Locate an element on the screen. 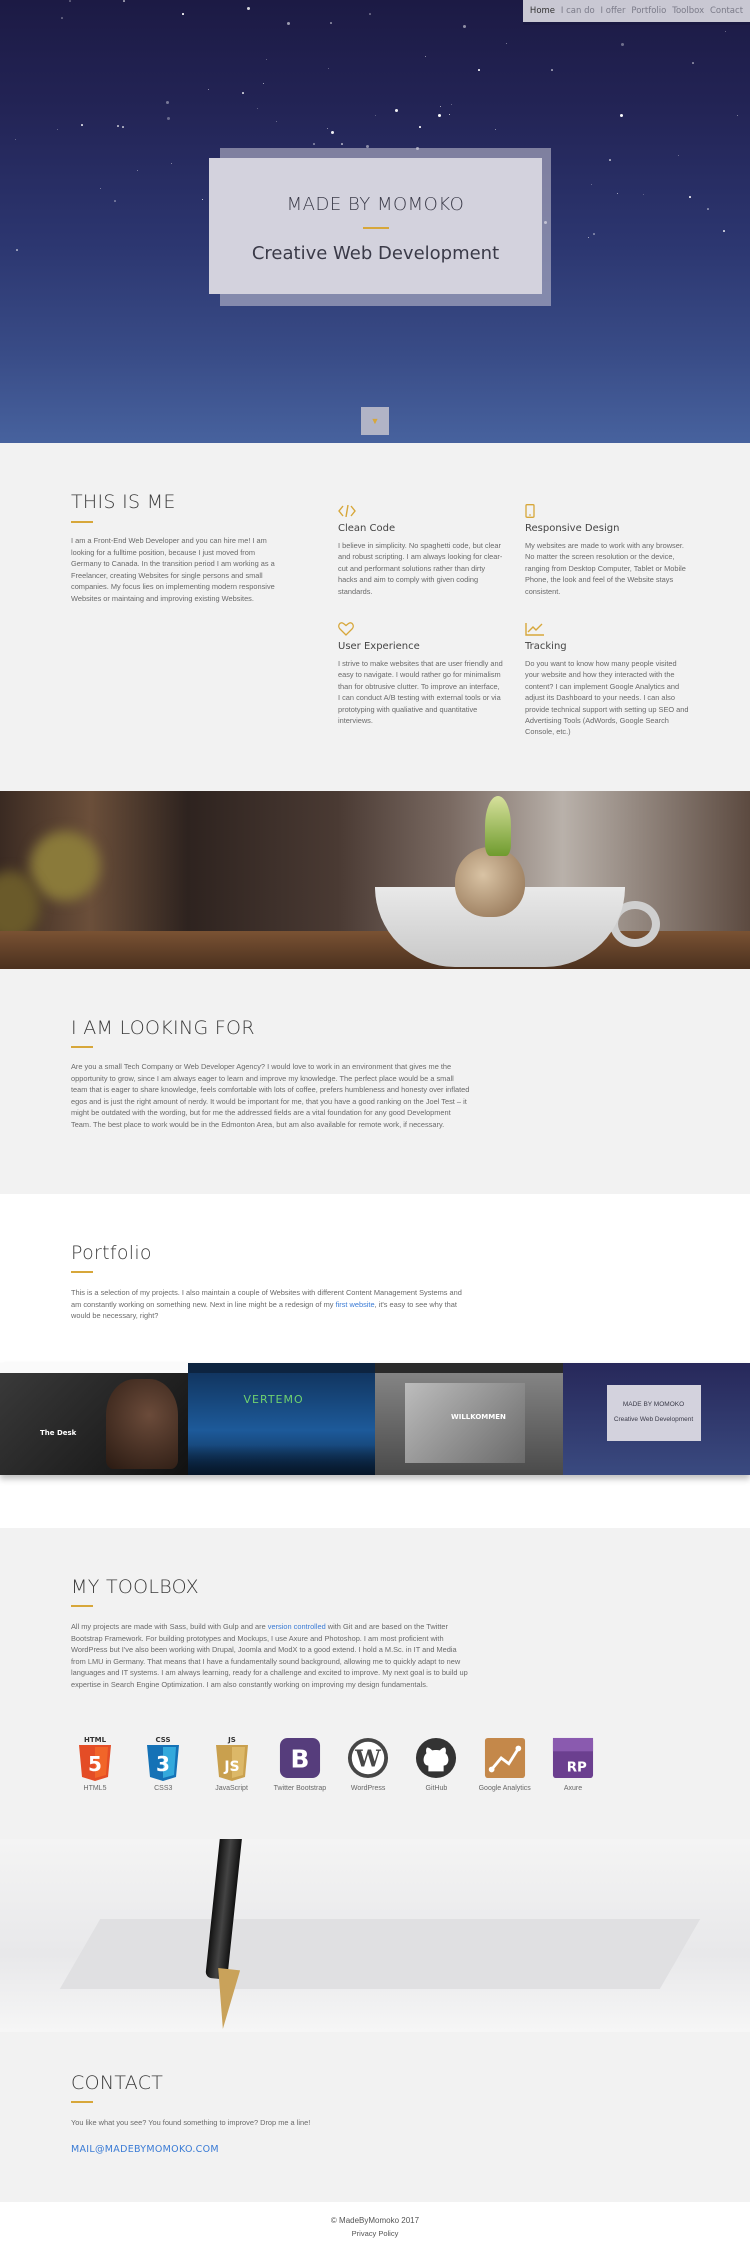  nav-i-can-do: I can do is located at coordinates (578, 11).